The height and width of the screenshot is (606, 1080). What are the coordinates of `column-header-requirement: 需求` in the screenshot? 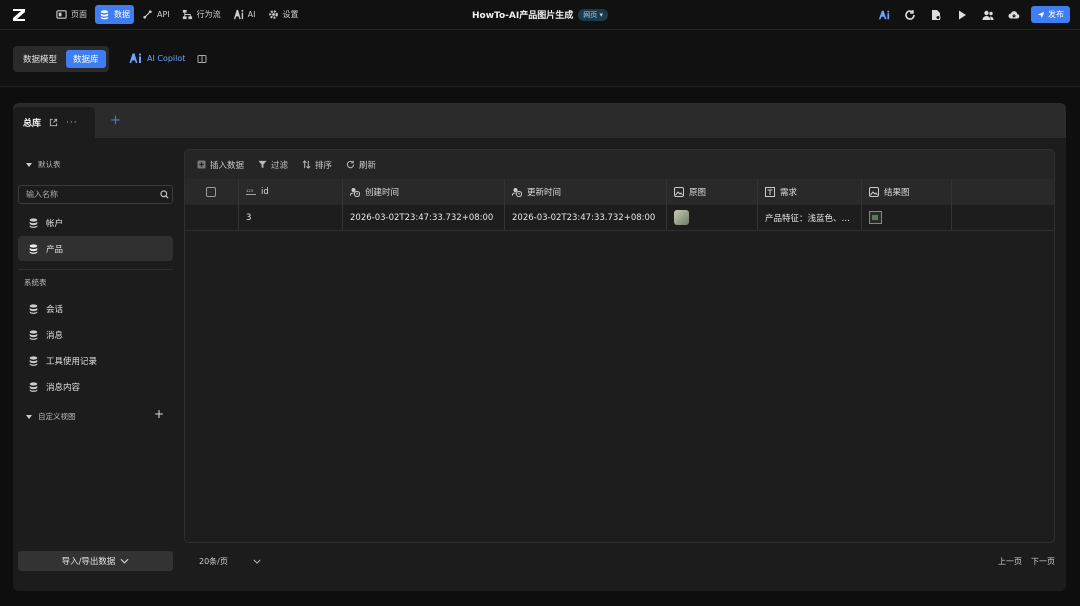 It's located at (810, 192).